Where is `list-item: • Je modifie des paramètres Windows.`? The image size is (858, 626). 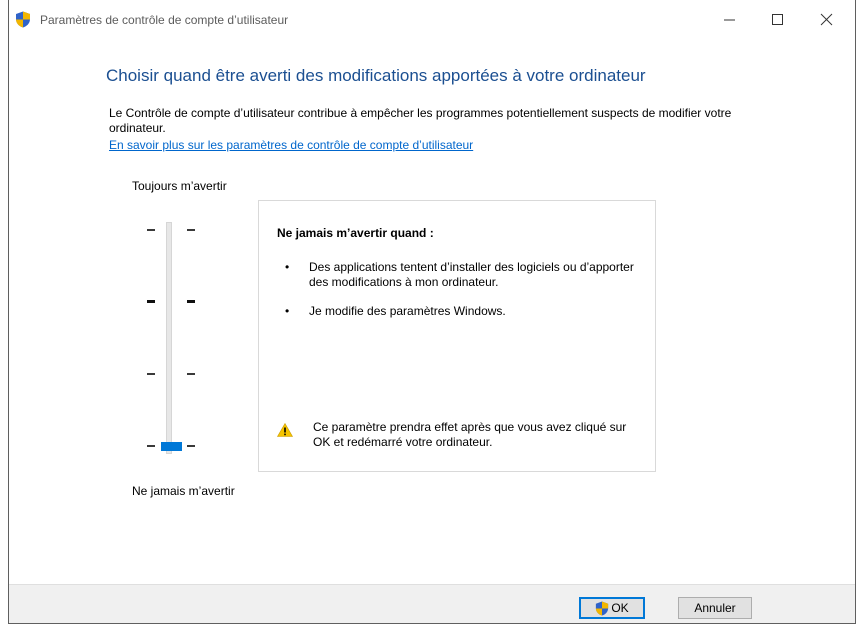 list-item: • Je modifie des paramètres Windows. is located at coordinates (457, 312).